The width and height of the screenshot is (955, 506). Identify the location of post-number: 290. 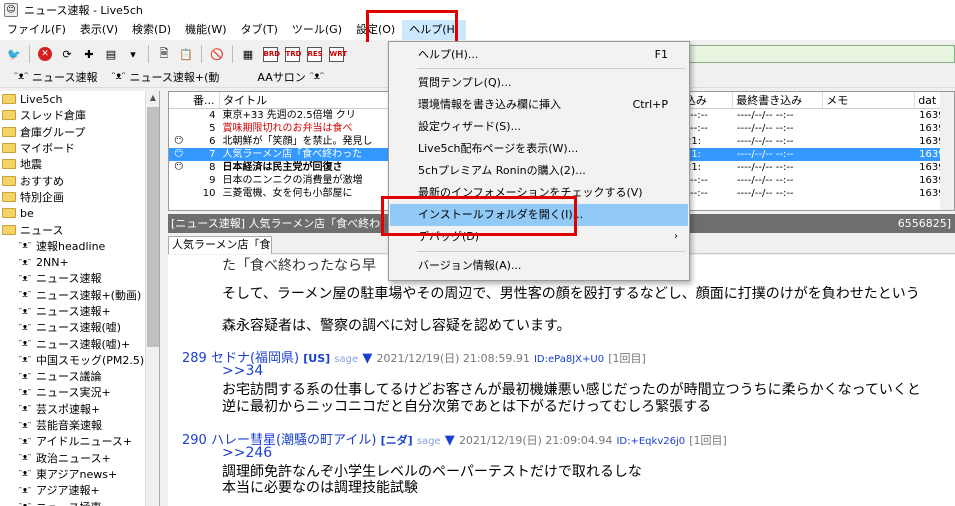
(194, 440).